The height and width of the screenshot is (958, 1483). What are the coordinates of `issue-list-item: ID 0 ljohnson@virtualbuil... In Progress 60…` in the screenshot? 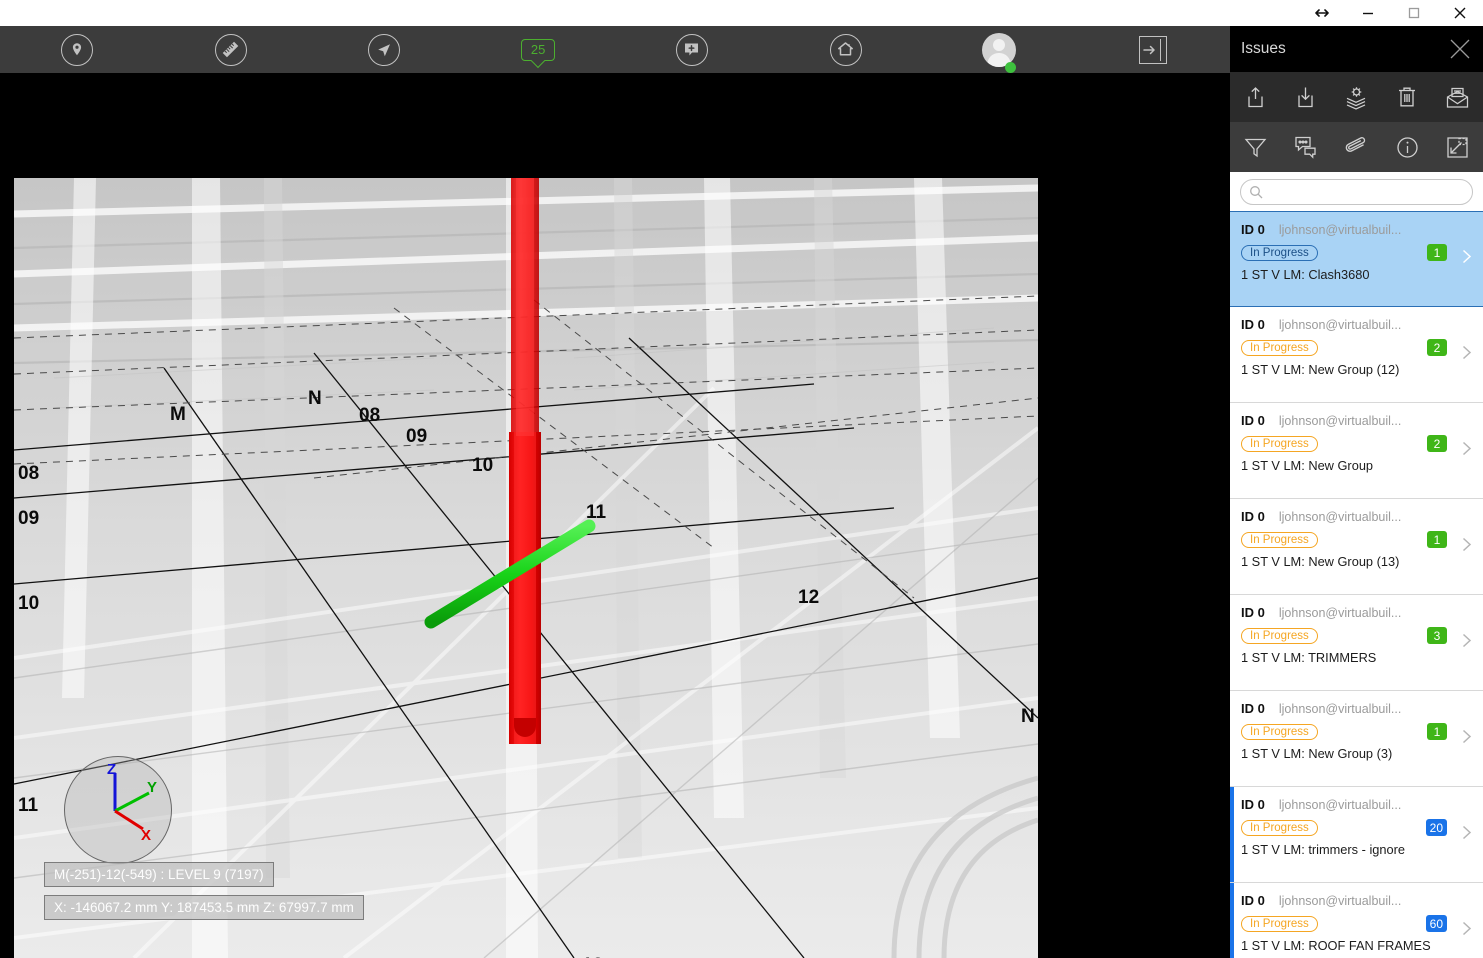 It's located at (1356, 920).